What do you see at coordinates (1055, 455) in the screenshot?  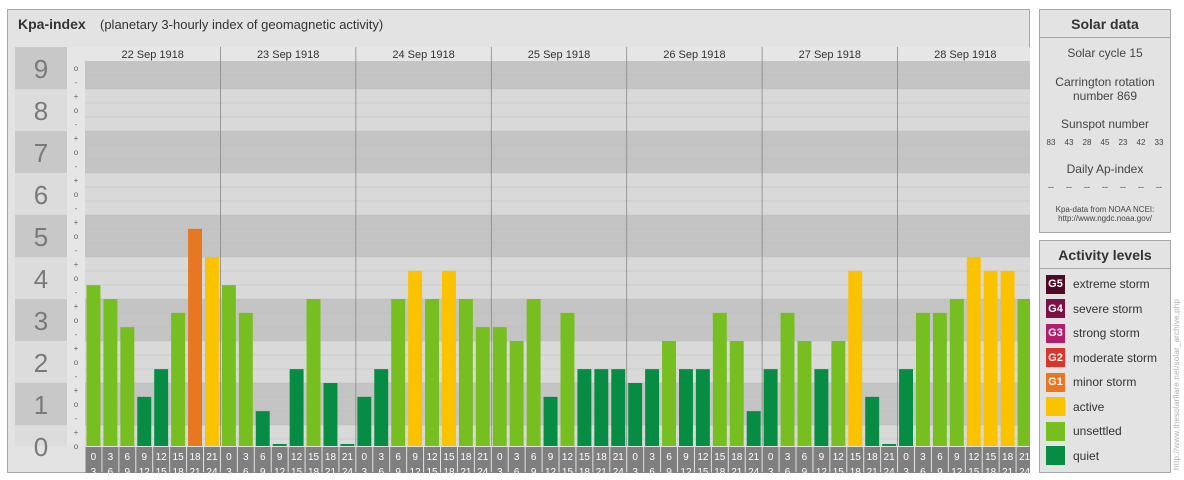 I see `legend-swatch` at bounding box center [1055, 455].